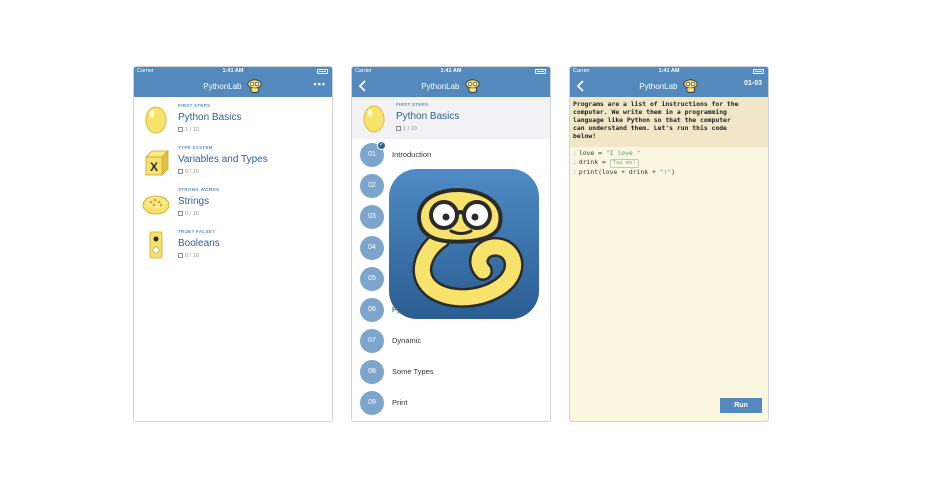  What do you see at coordinates (741, 405) in the screenshot?
I see `run-button: Run` at bounding box center [741, 405].